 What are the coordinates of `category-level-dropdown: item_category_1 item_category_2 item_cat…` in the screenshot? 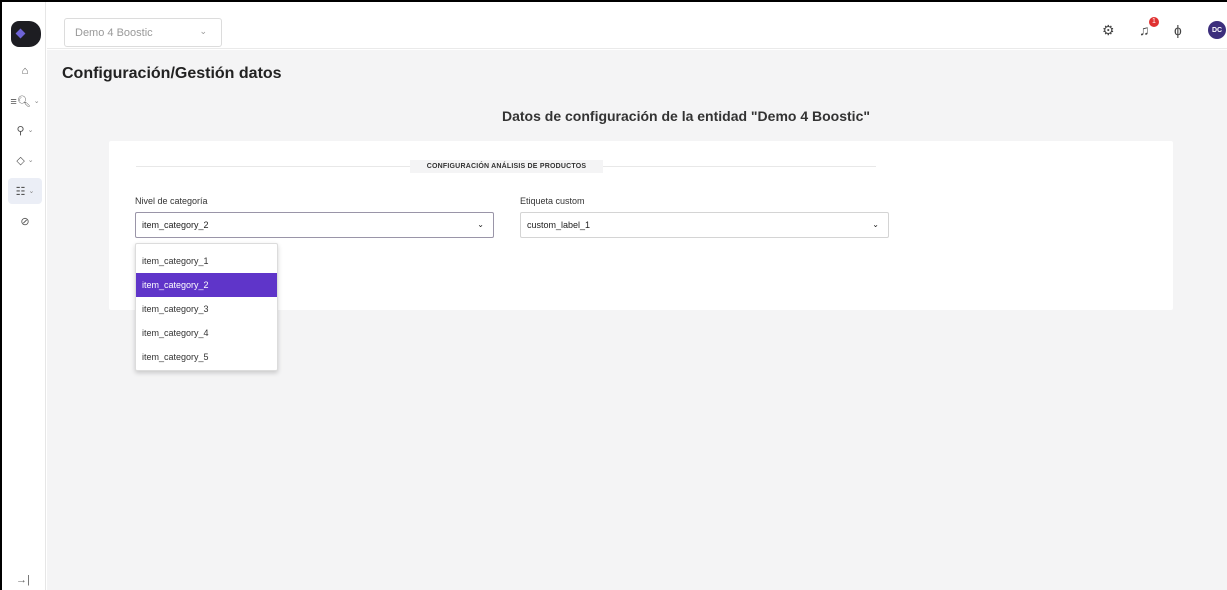 It's located at (206, 307).